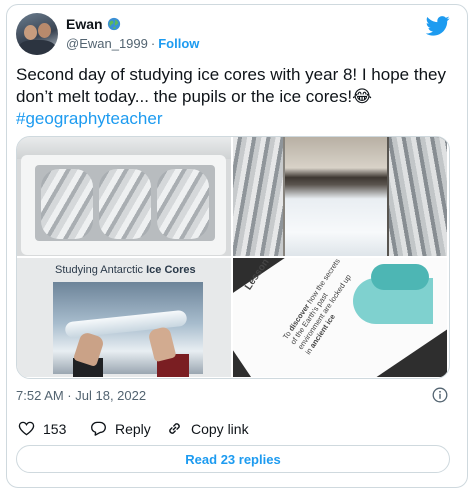 The height and width of the screenshot is (493, 474). What do you see at coordinates (124, 317) in the screenshot?
I see `media-photo-slide-antarctic: Studying Antarctic Ice Cores` at bounding box center [124, 317].